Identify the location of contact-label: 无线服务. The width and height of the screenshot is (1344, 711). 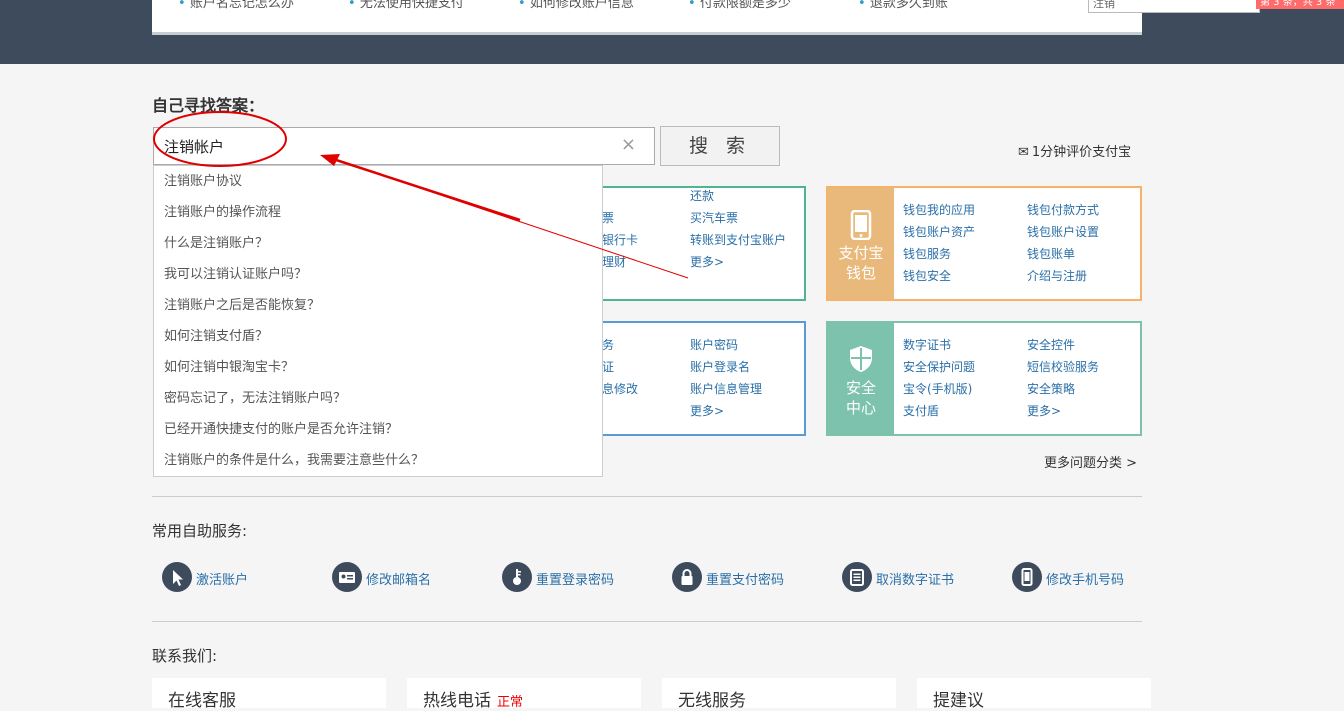
(712, 701).